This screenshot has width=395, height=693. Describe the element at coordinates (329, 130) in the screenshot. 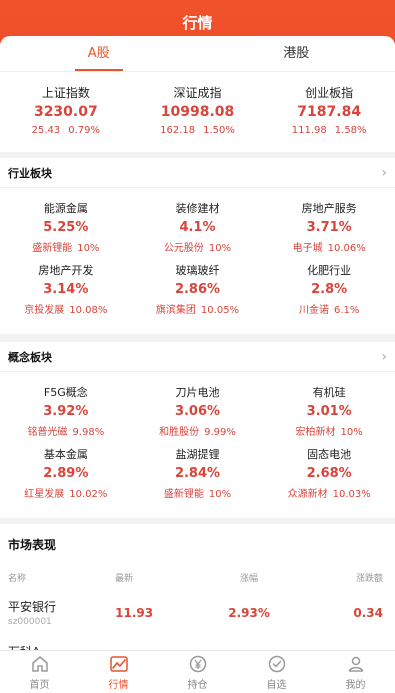

I see `index-change: 111.98 1.58%` at that location.